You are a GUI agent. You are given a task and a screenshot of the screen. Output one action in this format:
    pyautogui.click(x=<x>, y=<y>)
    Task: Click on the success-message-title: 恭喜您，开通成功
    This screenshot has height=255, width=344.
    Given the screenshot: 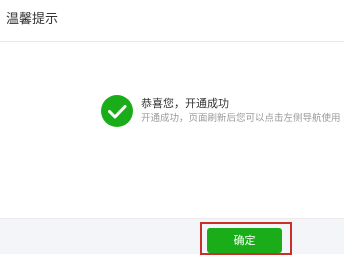 What is the action you would take?
    pyautogui.click(x=185, y=103)
    